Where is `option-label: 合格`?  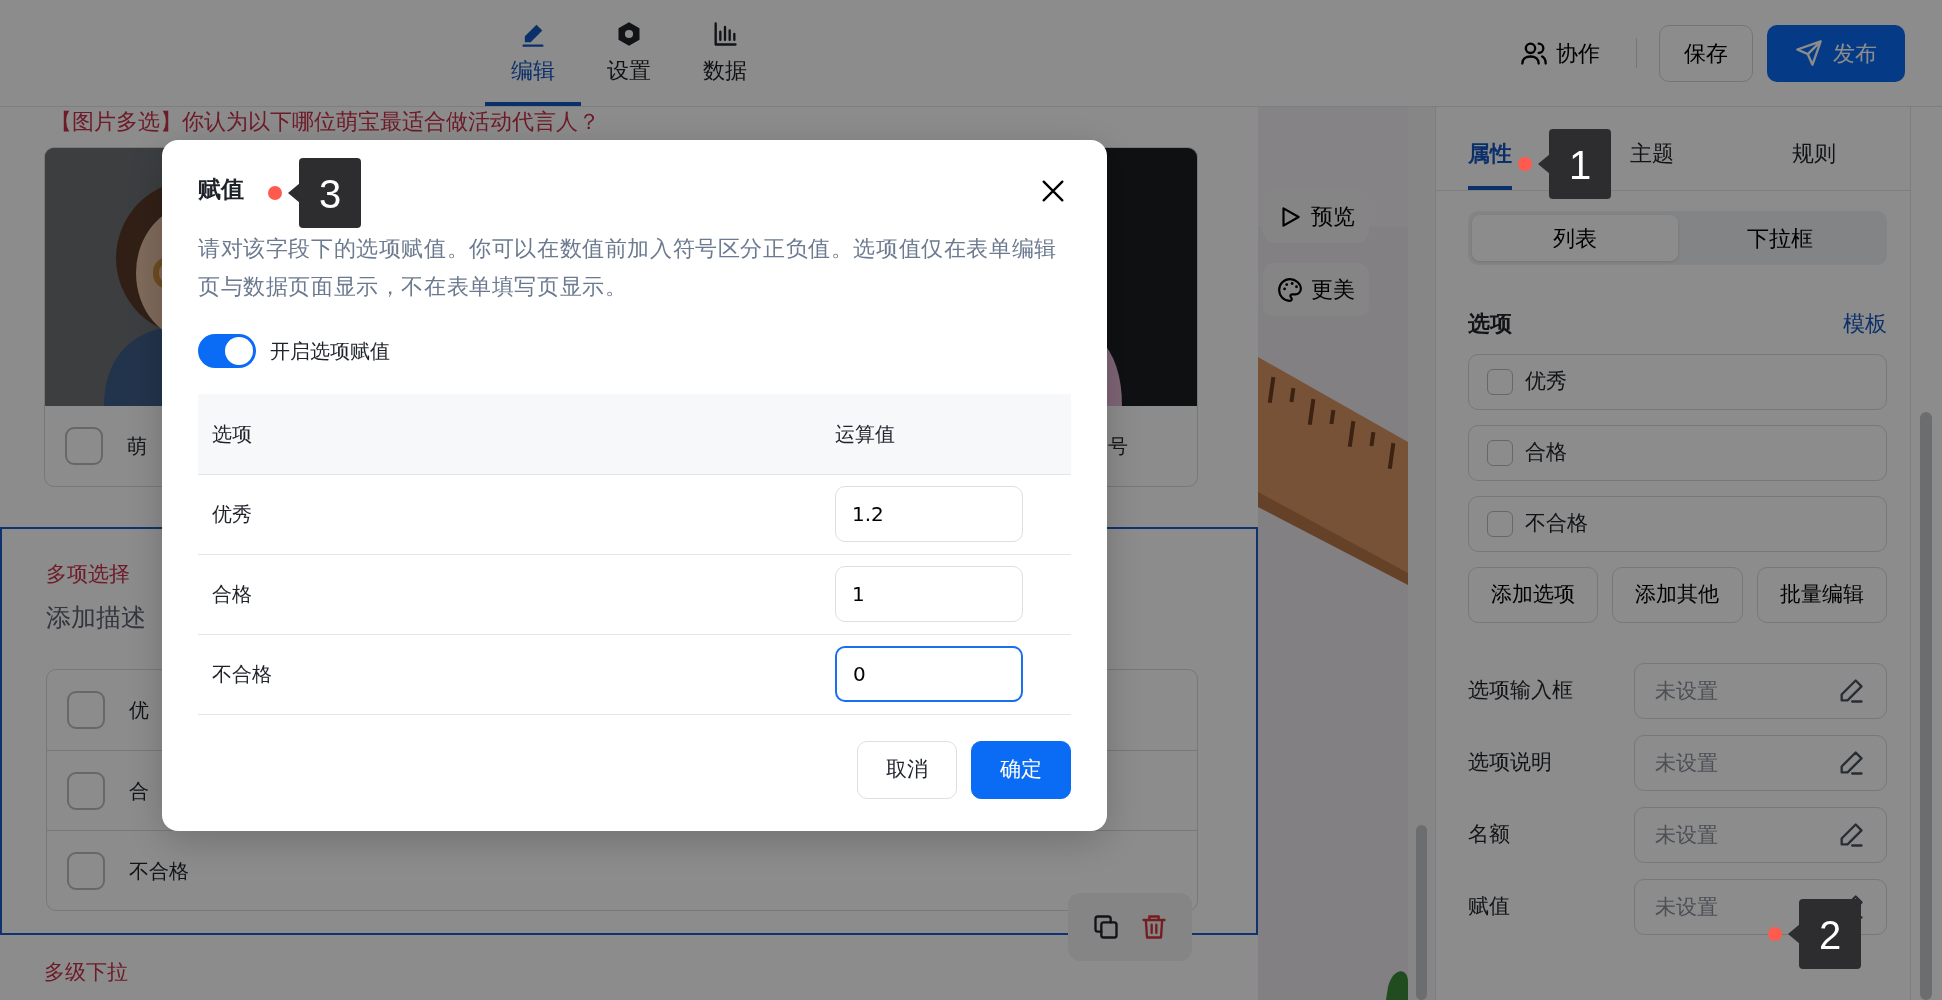 option-label: 合格 is located at coordinates (1546, 453).